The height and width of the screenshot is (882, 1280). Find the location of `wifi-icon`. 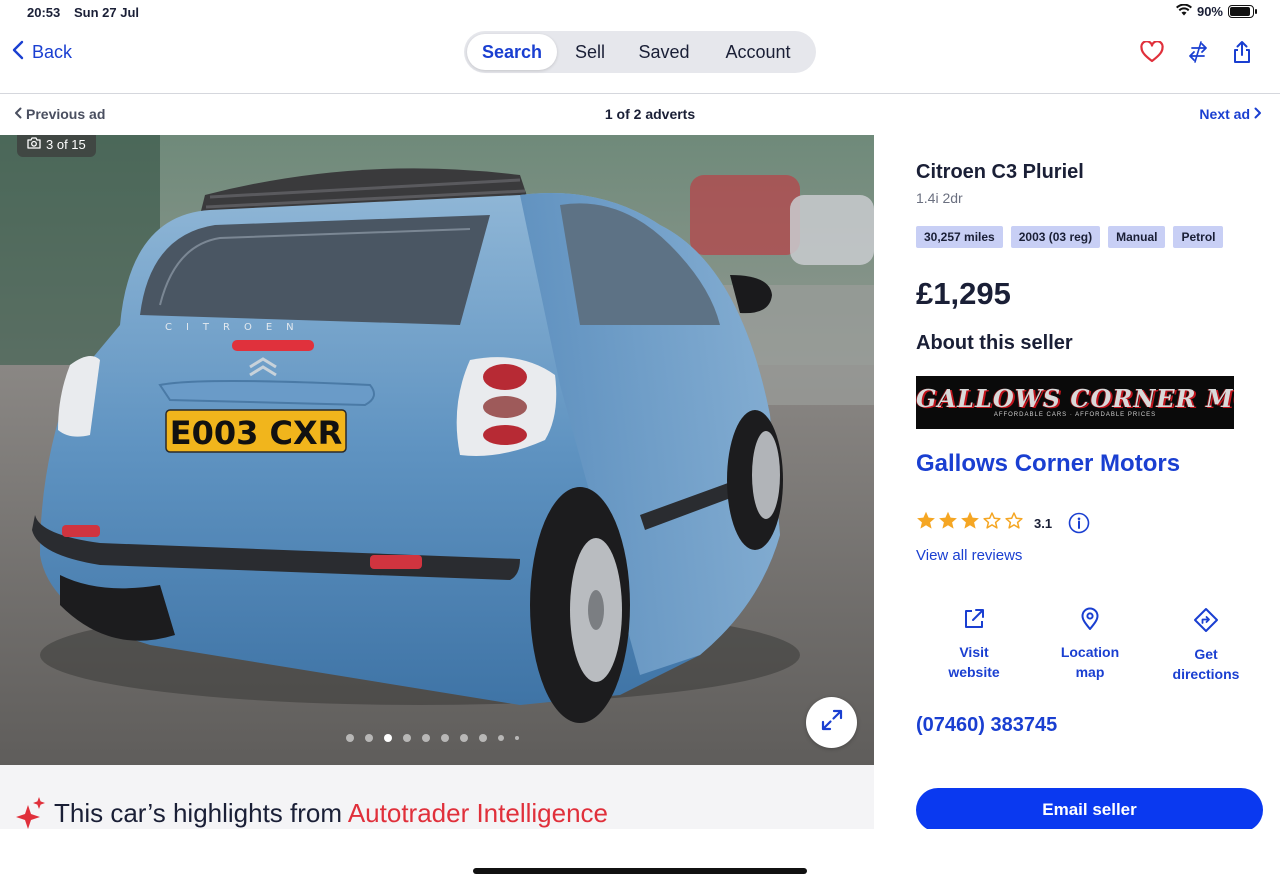

wifi-icon is located at coordinates (1183, 11).